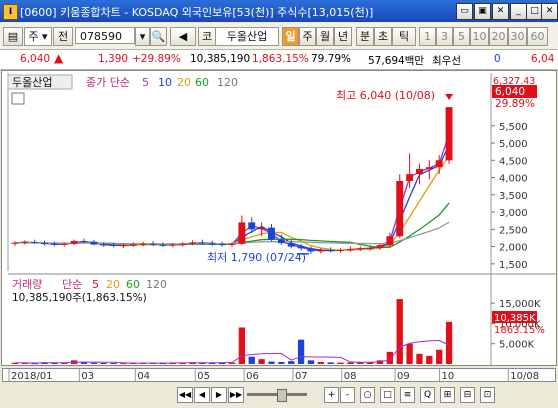 The width and height of the screenshot is (558, 408). I want to click on first-icon: ◀◀, so click(185, 395).